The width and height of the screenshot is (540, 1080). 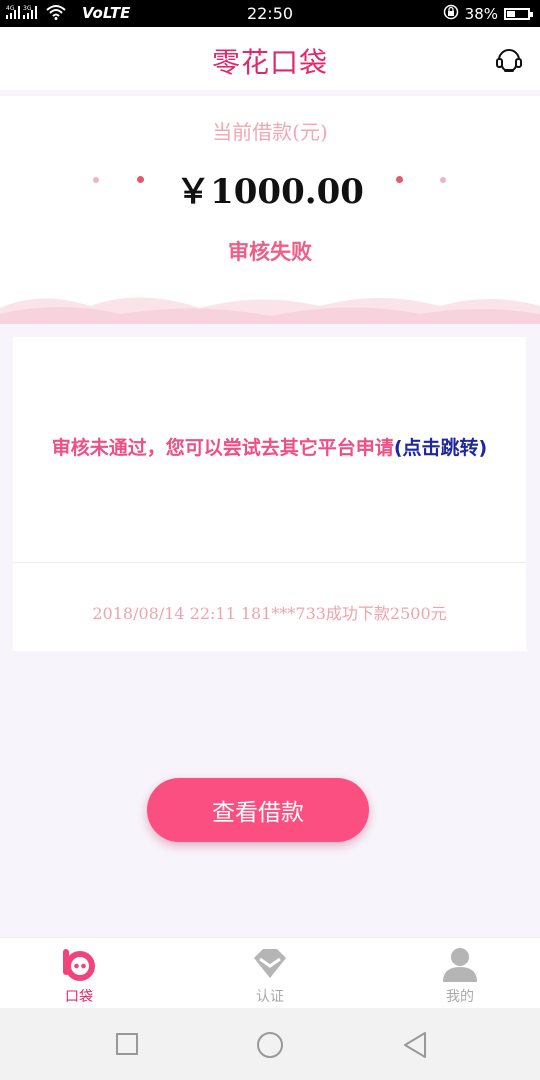 I want to click on bottom-tab-bar: 口袋 认证 我的, so click(x=270, y=973).